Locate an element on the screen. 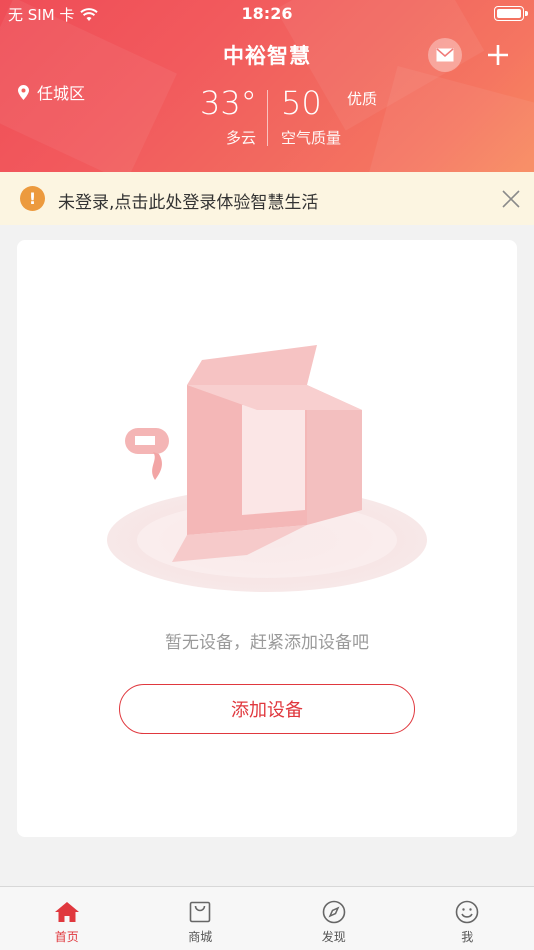 The image size is (534, 950). tab-bar: 首页 商城 发现 我 is located at coordinates (267, 918).